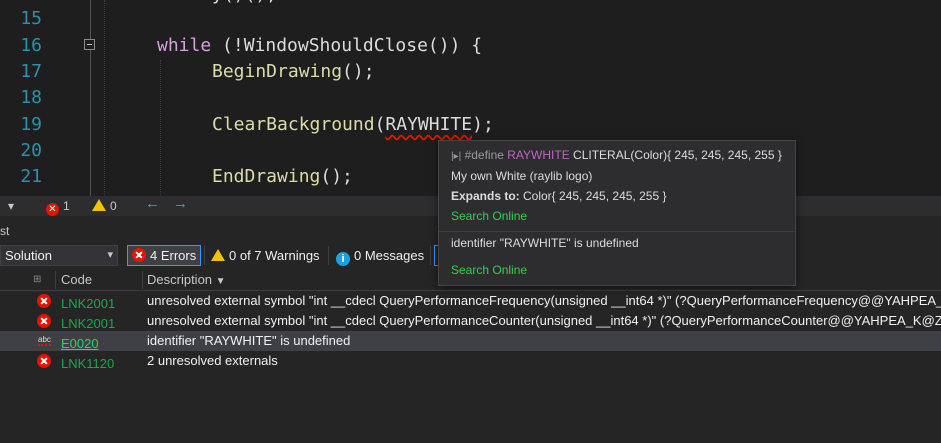  I want to click on macro-icon: |▸|, so click(456, 156).